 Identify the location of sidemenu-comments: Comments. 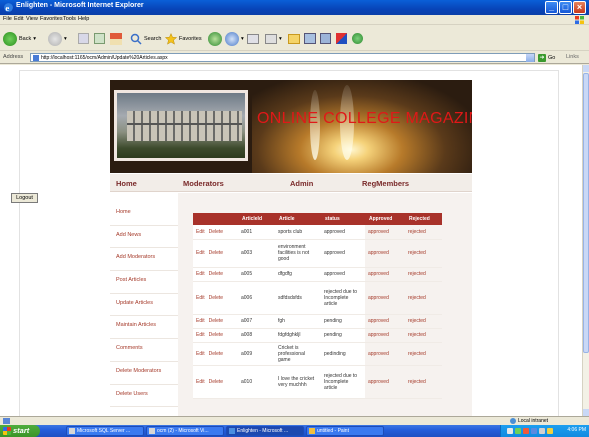
(144, 350).